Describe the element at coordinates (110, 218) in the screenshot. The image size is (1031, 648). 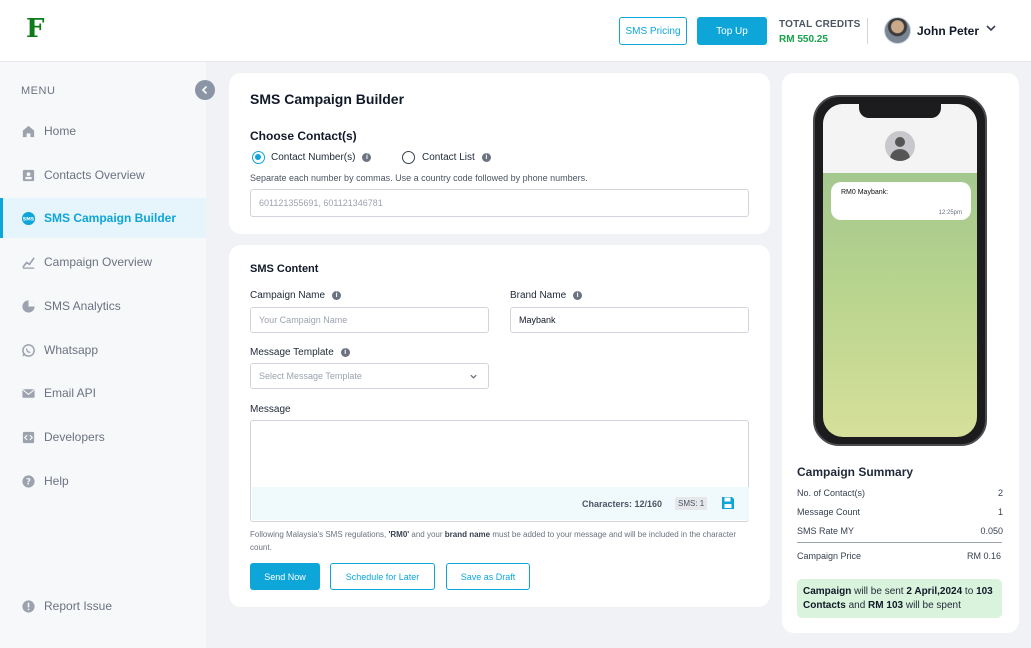
I see `sidebar-item-label: SMS Campaign Builder` at that location.